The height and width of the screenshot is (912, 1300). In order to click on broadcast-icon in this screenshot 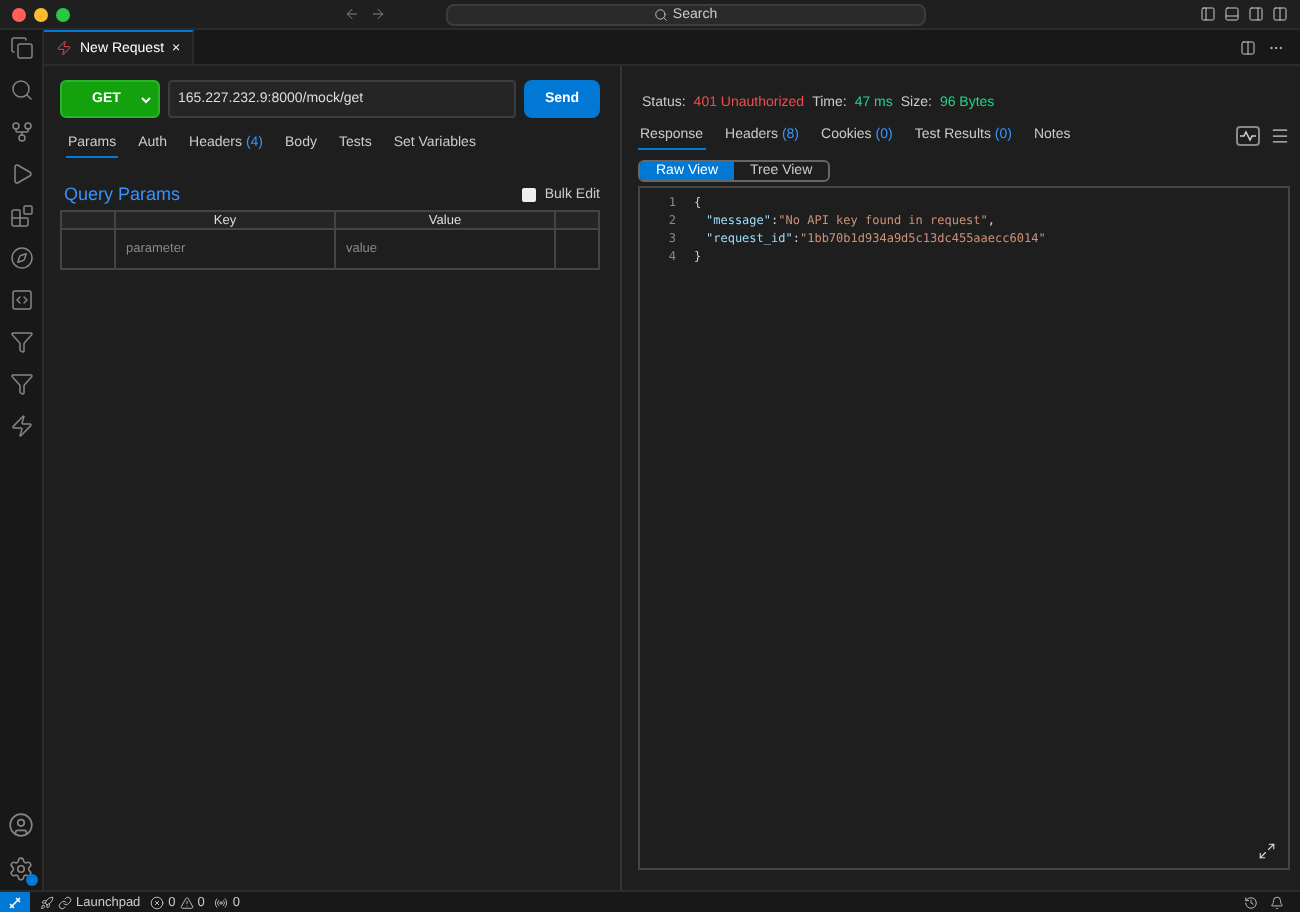, I will do `click(221, 902)`.